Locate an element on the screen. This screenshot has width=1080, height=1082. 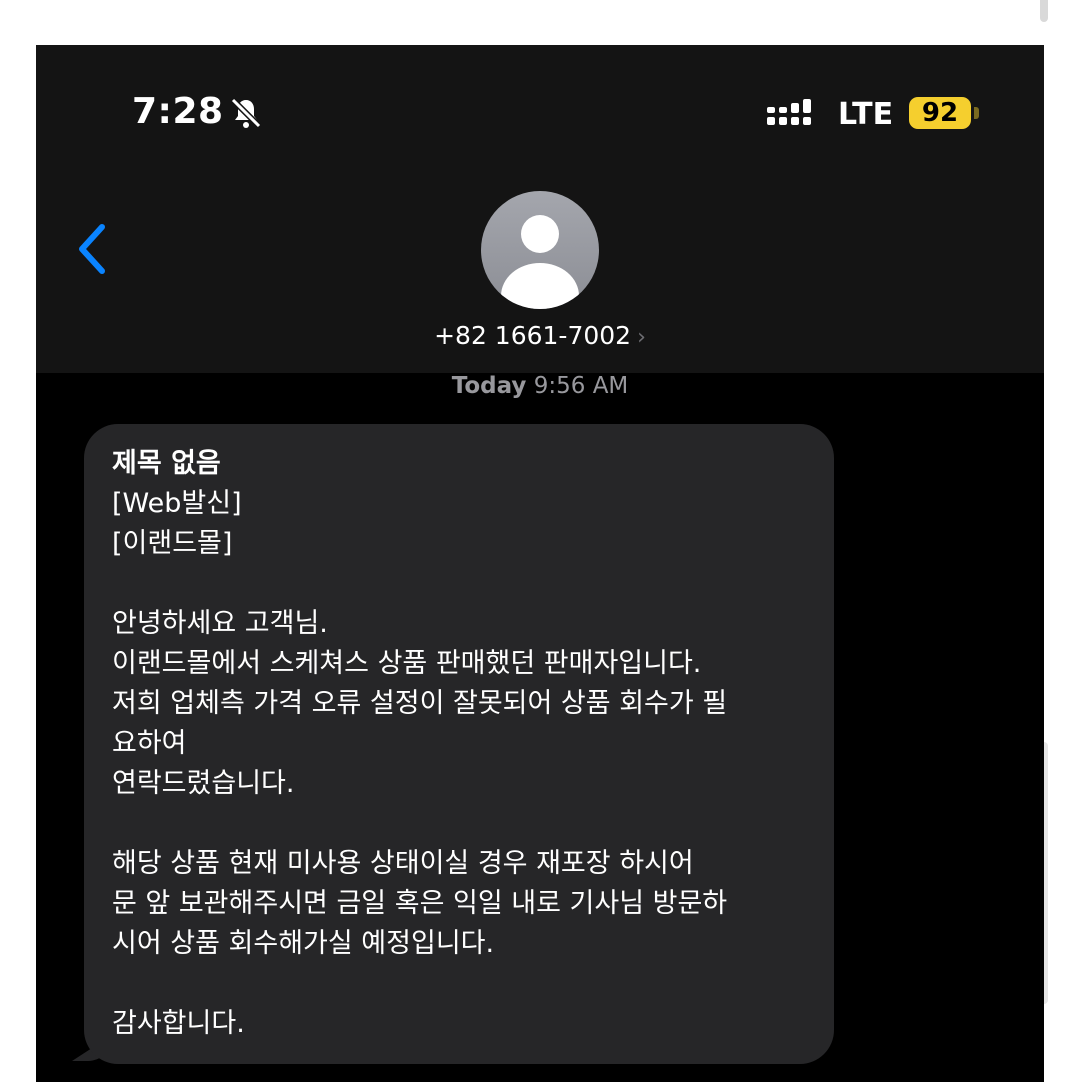
chevron-right-icon: › is located at coordinates (641, 337).